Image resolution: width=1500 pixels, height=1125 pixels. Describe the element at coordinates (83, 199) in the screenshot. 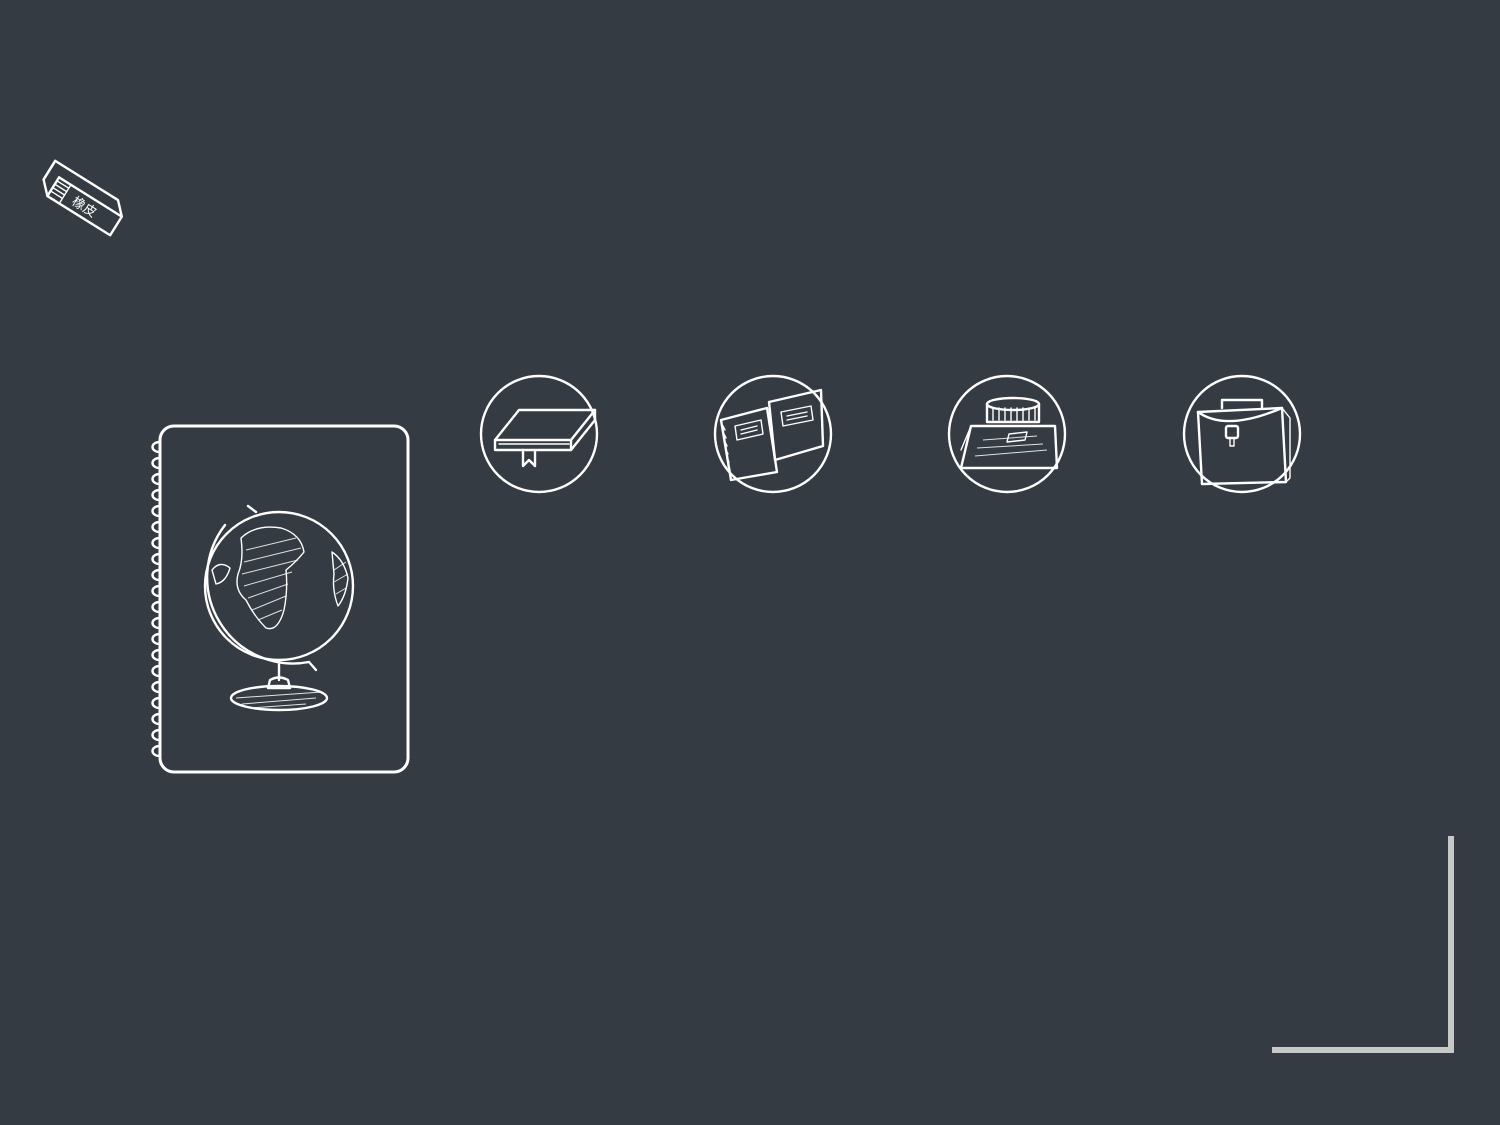

I see `eraser-icon: 橡皮` at that location.